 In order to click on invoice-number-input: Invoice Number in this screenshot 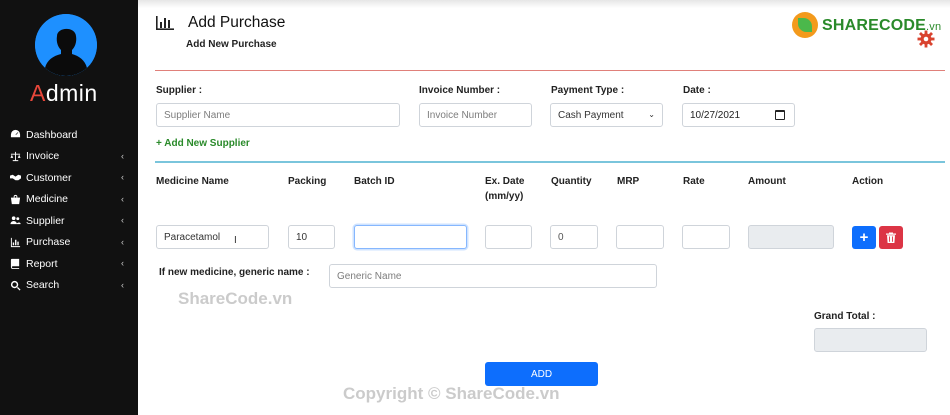, I will do `click(475, 115)`.